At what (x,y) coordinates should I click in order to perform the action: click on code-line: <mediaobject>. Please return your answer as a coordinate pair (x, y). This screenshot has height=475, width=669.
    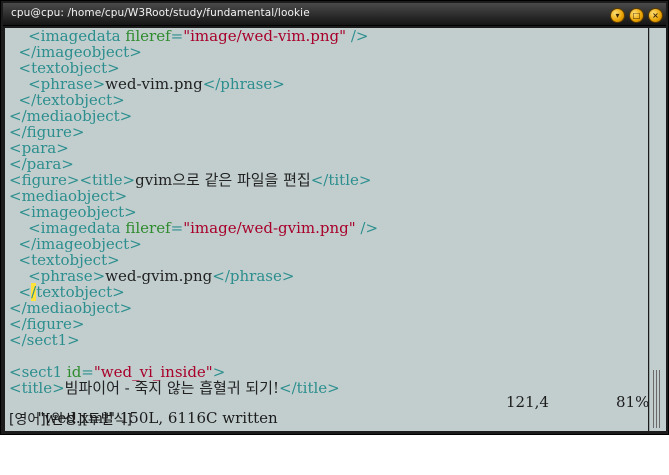
    Looking at the image, I should click on (68, 196).